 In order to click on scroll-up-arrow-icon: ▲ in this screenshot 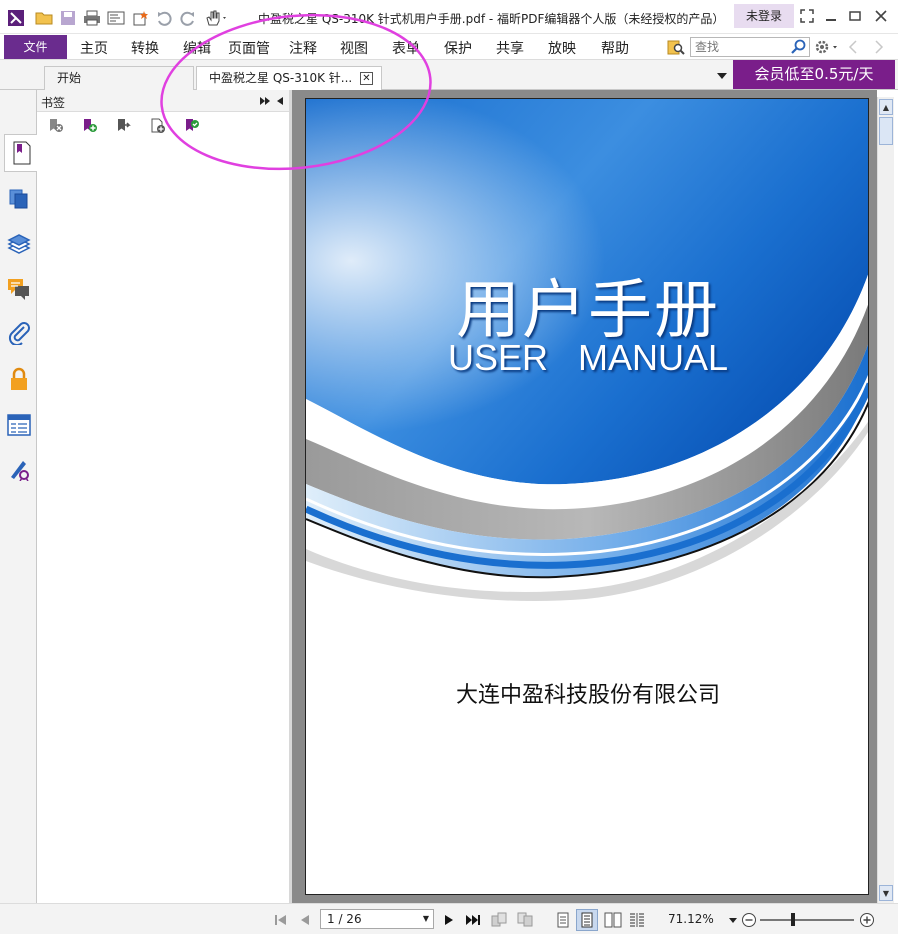, I will do `click(886, 107)`.